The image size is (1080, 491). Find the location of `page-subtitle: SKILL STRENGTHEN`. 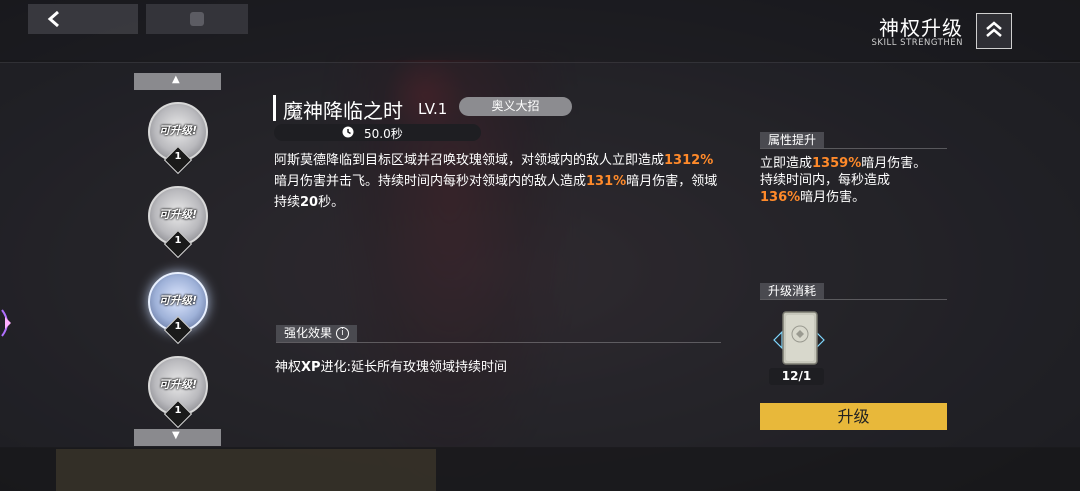

page-subtitle: SKILL STRENGTHEN is located at coordinates (917, 43).